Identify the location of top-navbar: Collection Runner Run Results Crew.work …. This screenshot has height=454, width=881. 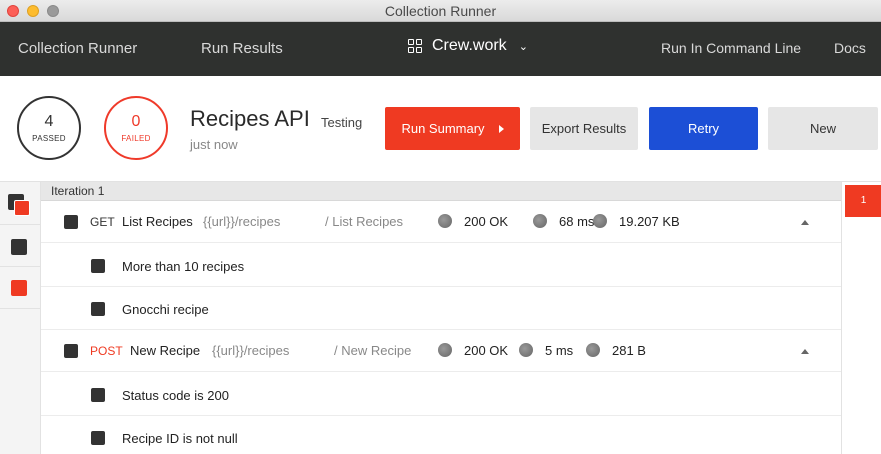
(440, 49).